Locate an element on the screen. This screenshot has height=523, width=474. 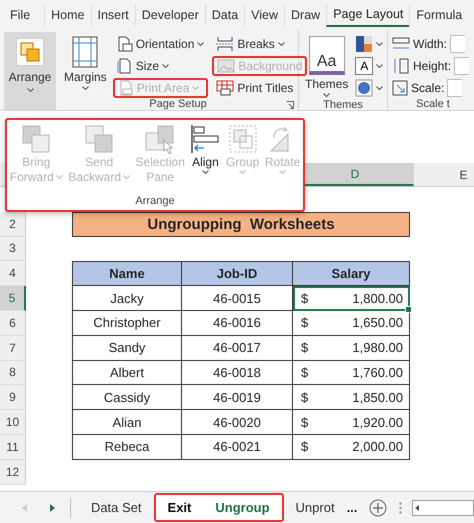
table-cell: 46-0018 is located at coordinates (237, 373).